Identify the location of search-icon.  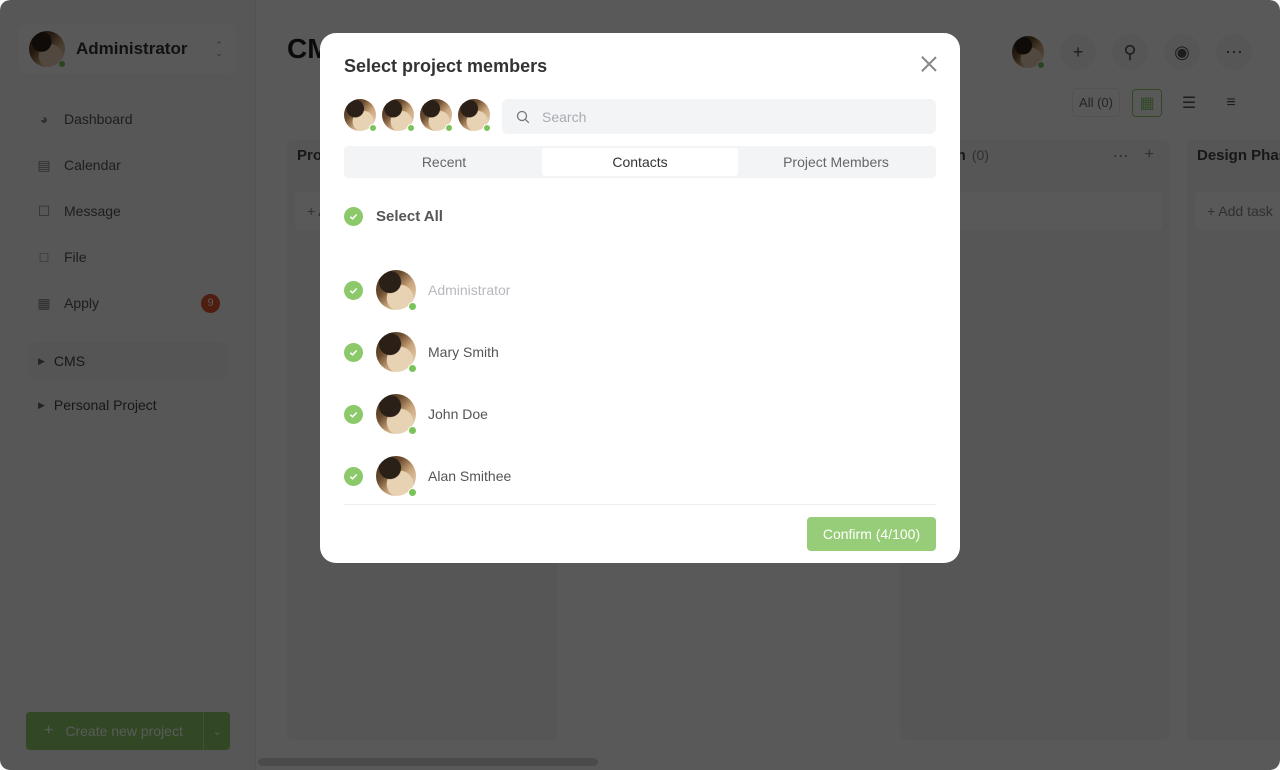
(523, 116).